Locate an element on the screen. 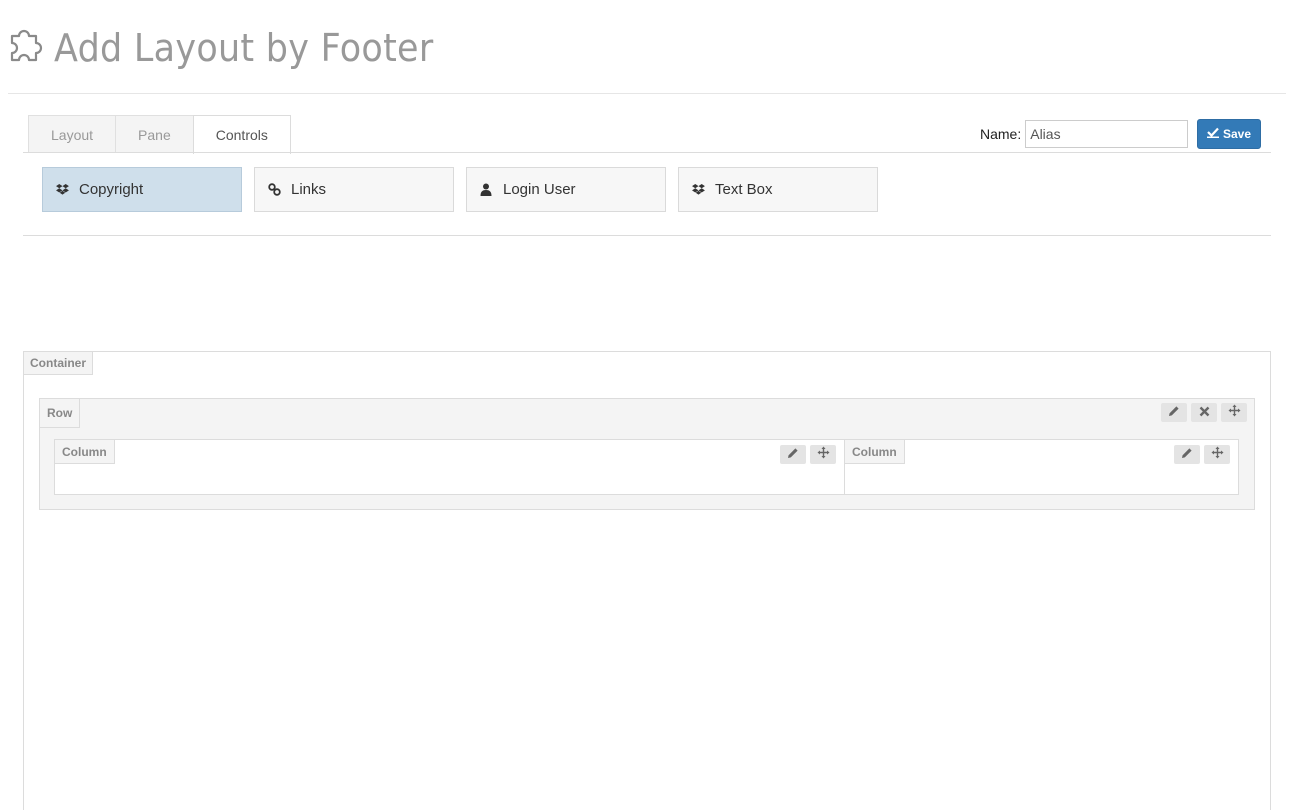 Image resolution: width=1300 pixels, height=810 pixels. link-icon is located at coordinates (274, 190).